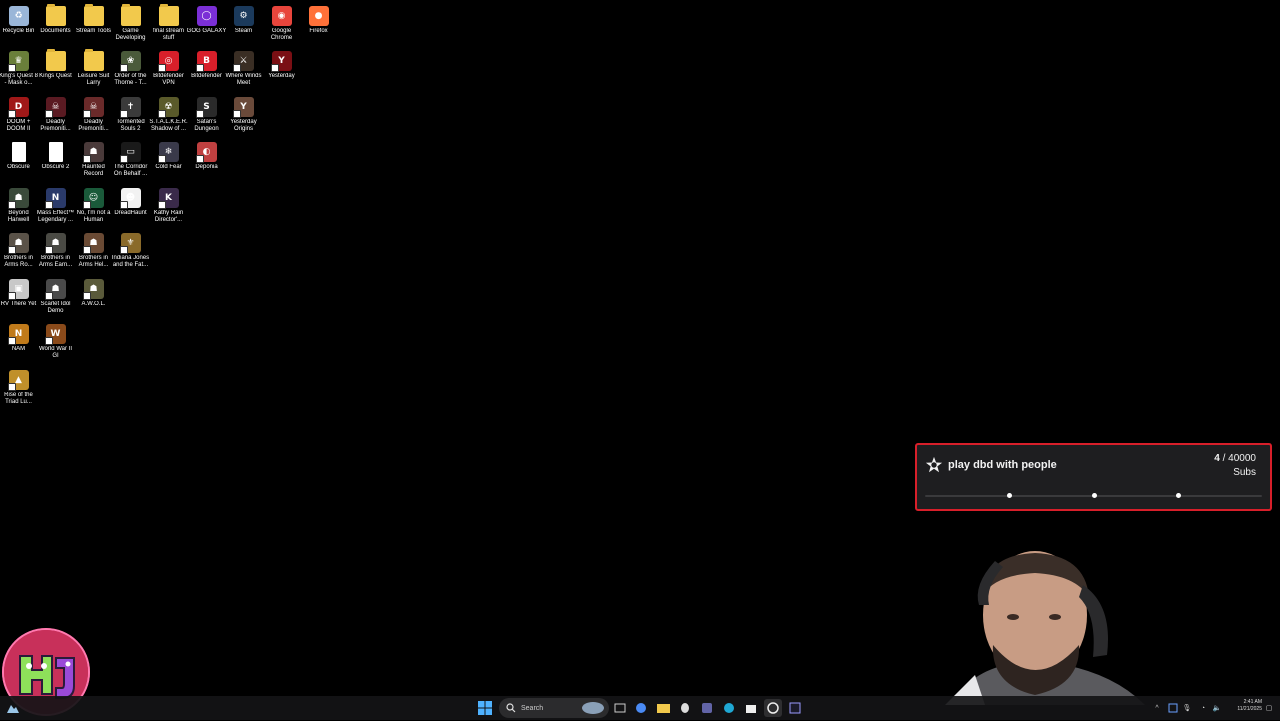  I want to click on desktop-icon: Stream Tools, so click(93, 25).